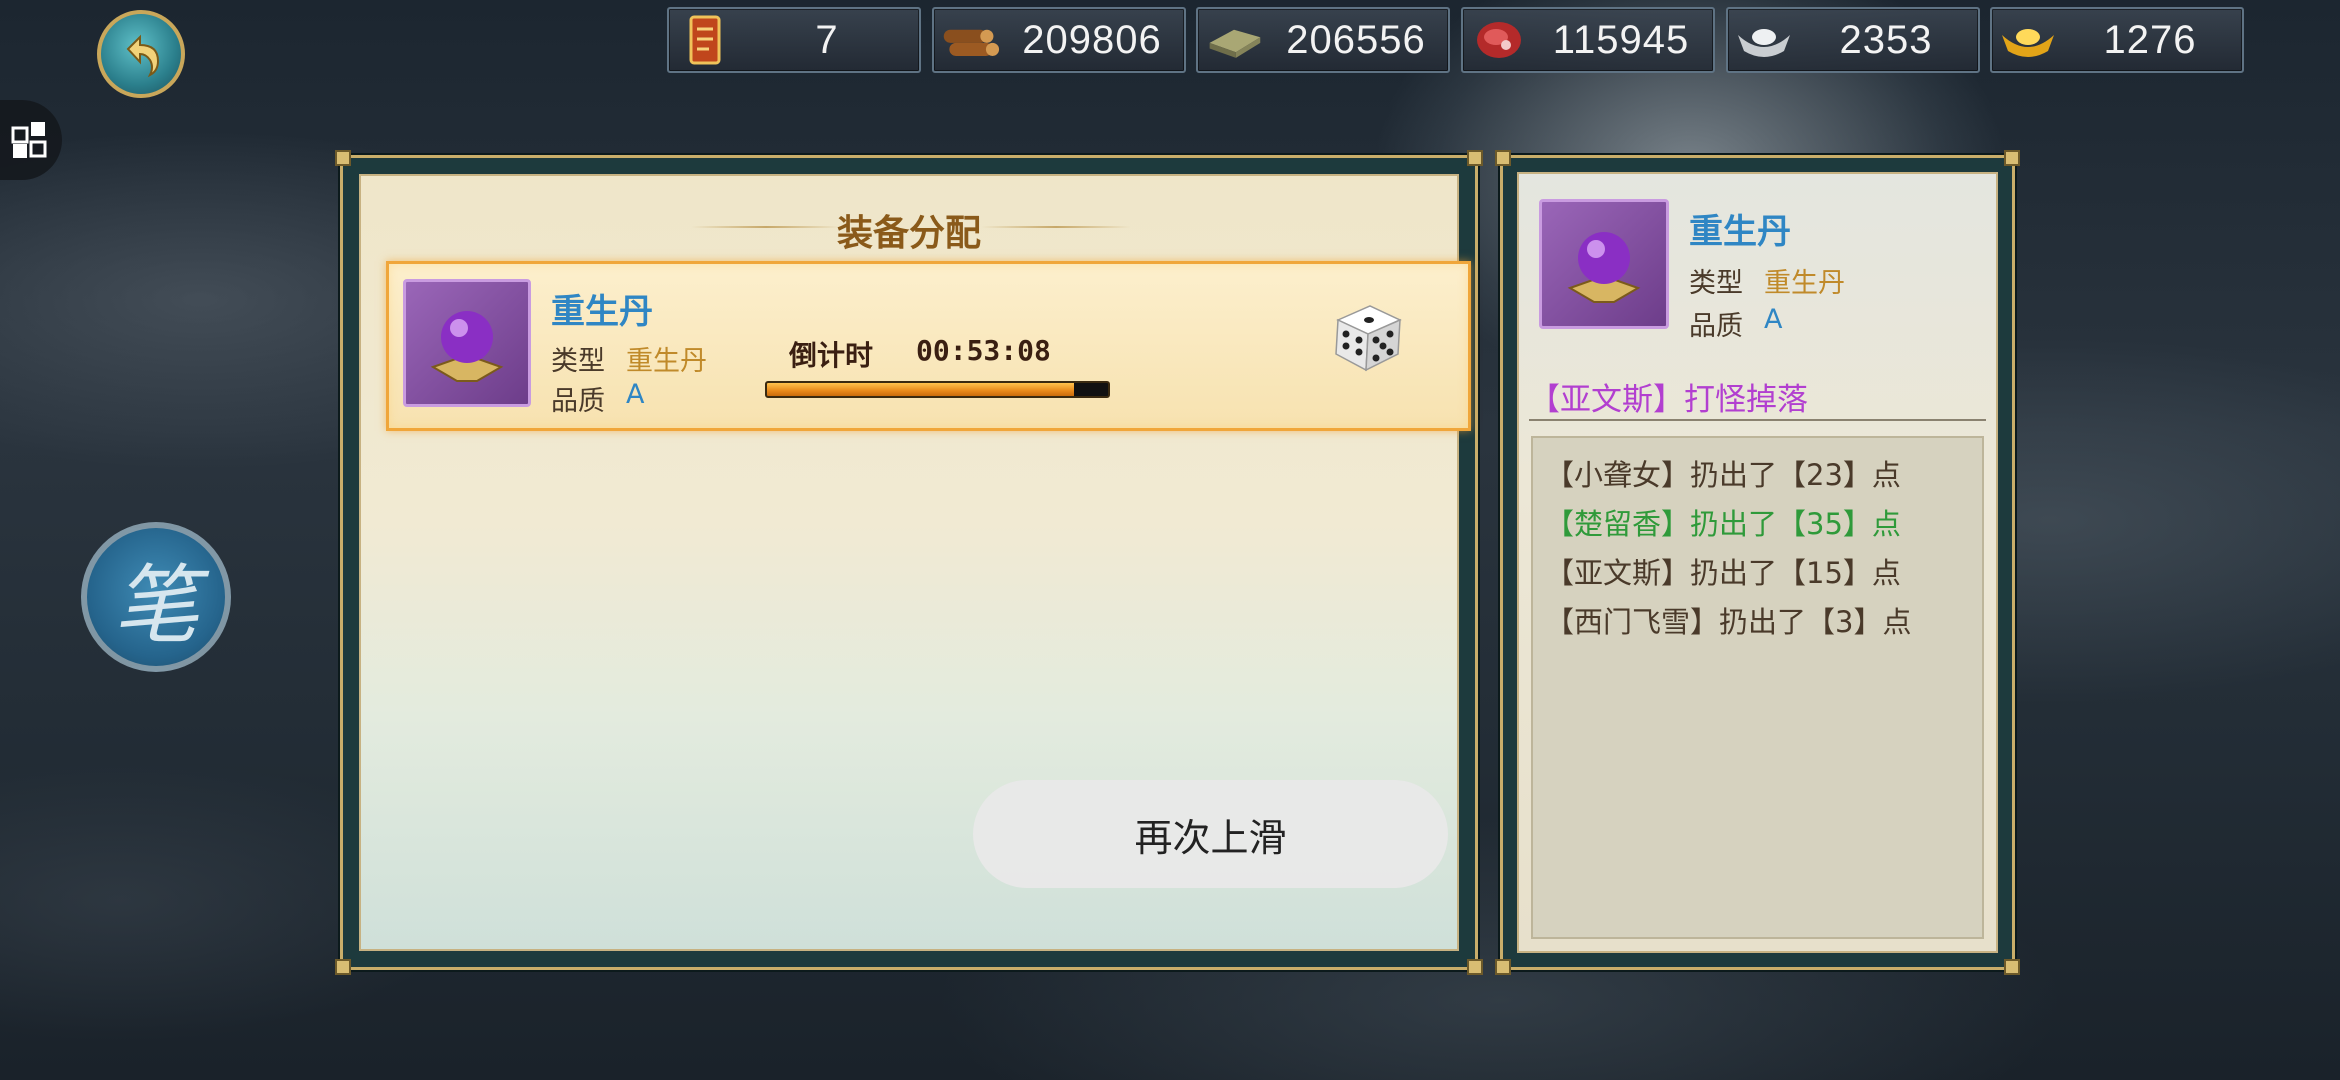 This screenshot has height=1080, width=2340. Describe the element at coordinates (1757, 420) in the screenshot. I see `divider` at that location.